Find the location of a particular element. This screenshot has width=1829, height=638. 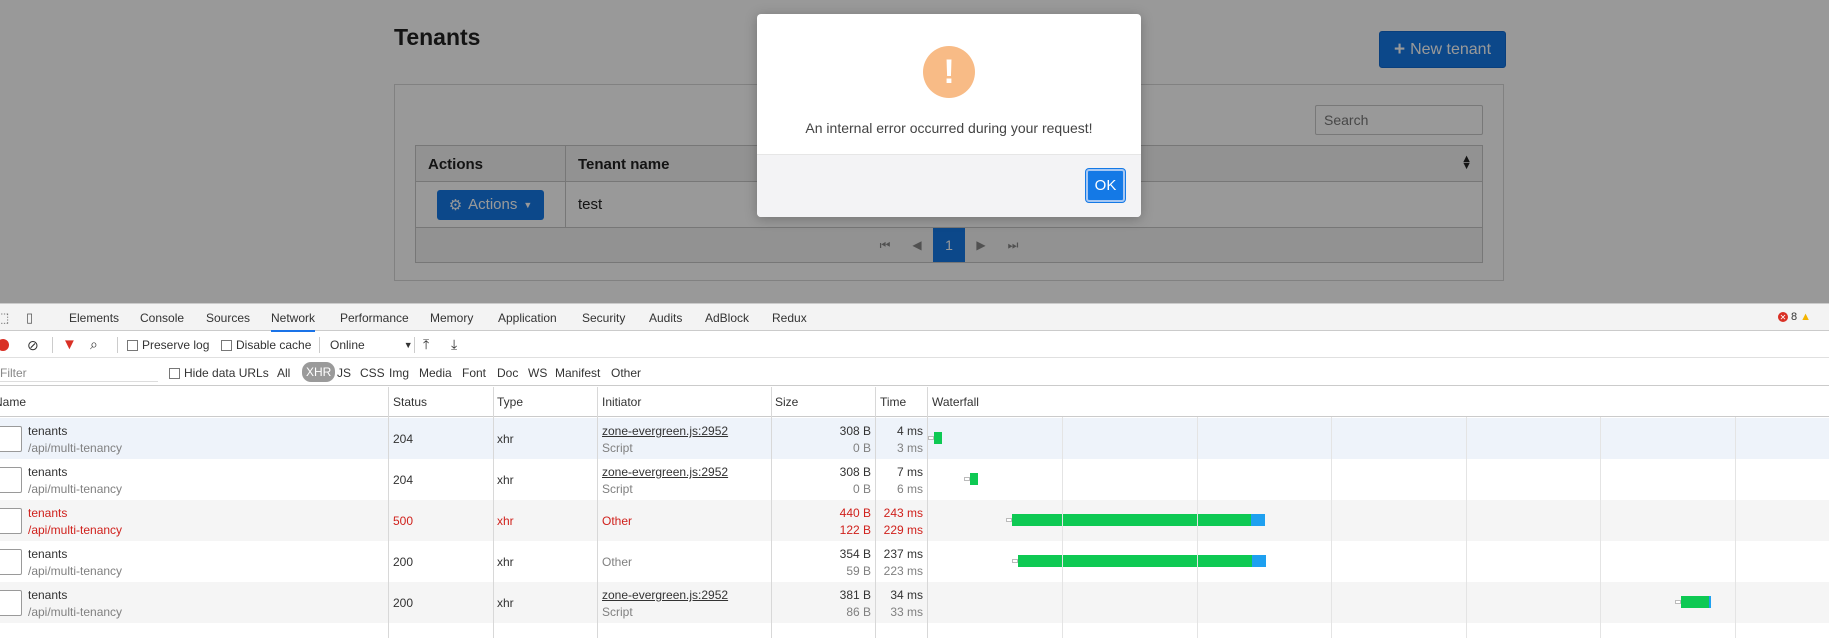

preserve-log-checkbox: Preserve log is located at coordinates (168, 345).